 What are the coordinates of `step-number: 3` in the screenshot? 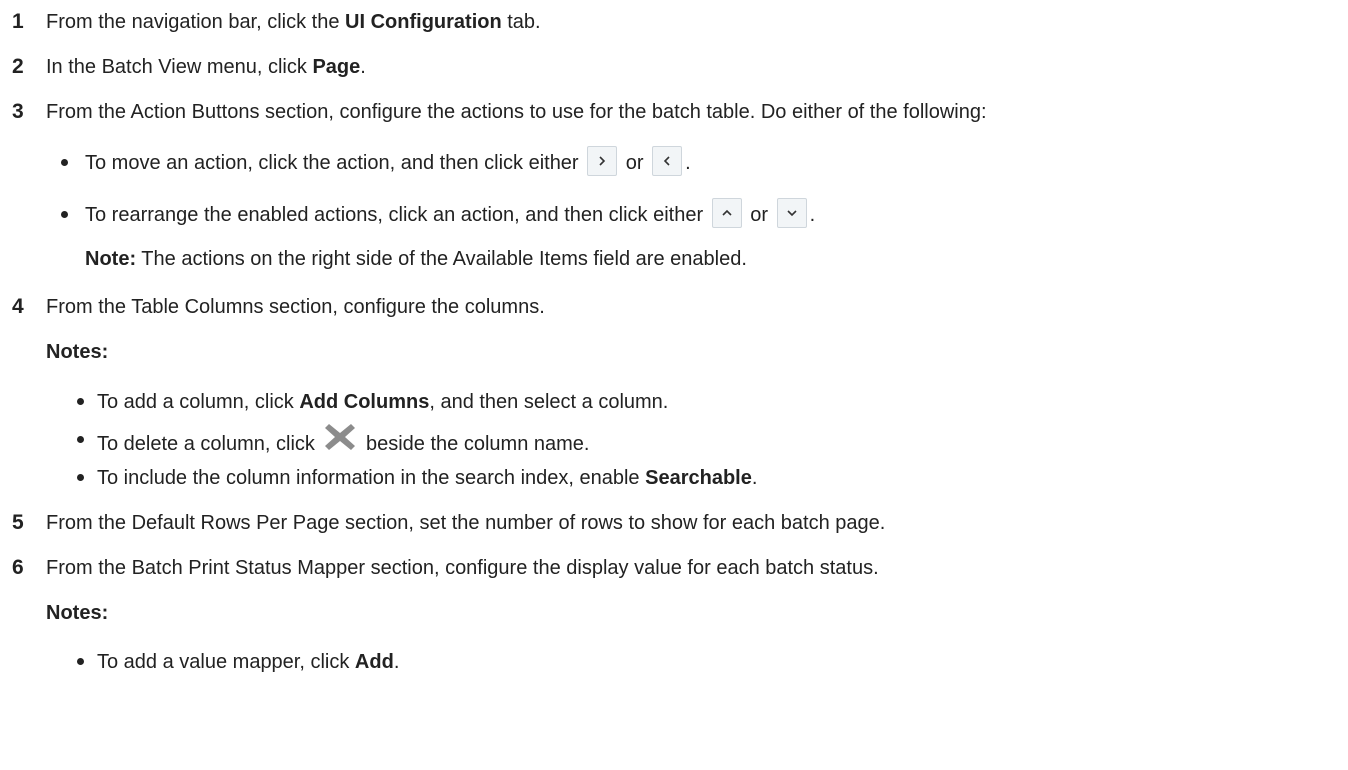 It's located at (18, 111).